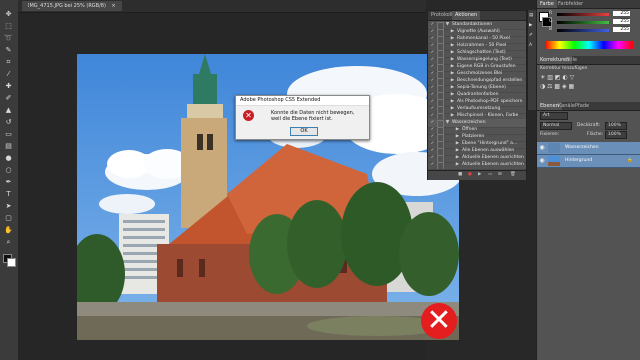 The width and height of the screenshot is (640, 360). What do you see at coordinates (67, 6) in the screenshot?
I see `document-tab-label: IMG_4715.JPG bei 25% (RGB/8)` at bounding box center [67, 6].